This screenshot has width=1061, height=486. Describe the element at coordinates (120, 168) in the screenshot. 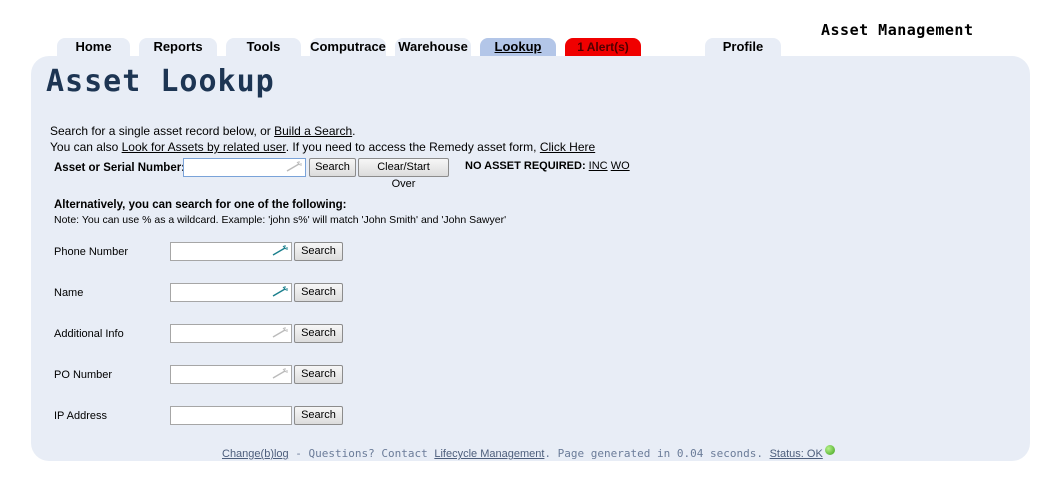

I see `asset-serial-label: Asset or Serial Number:` at that location.